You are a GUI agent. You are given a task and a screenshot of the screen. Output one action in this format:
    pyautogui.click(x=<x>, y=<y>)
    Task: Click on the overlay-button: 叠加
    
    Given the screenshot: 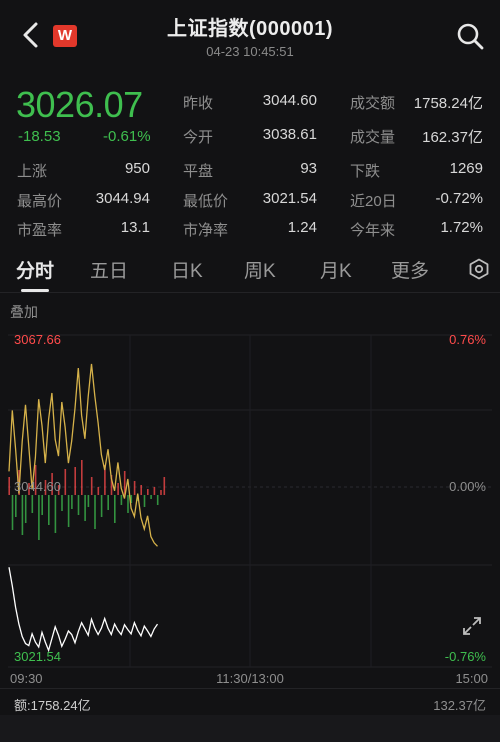 What is the action you would take?
    pyautogui.click(x=24, y=312)
    